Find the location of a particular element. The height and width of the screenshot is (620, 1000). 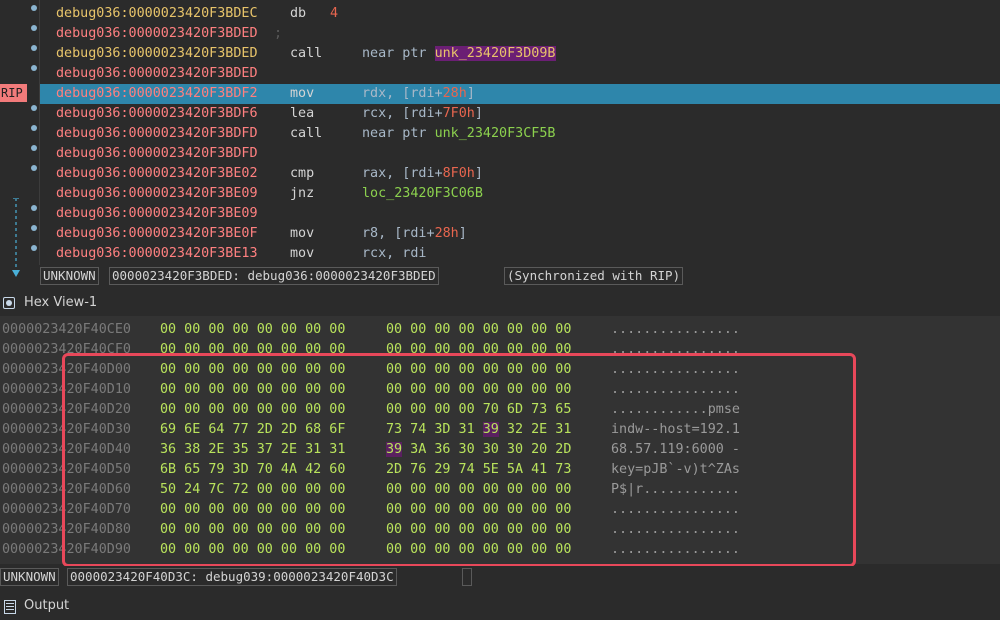

hex-segment-label: UNKNOWN is located at coordinates (29, 577).